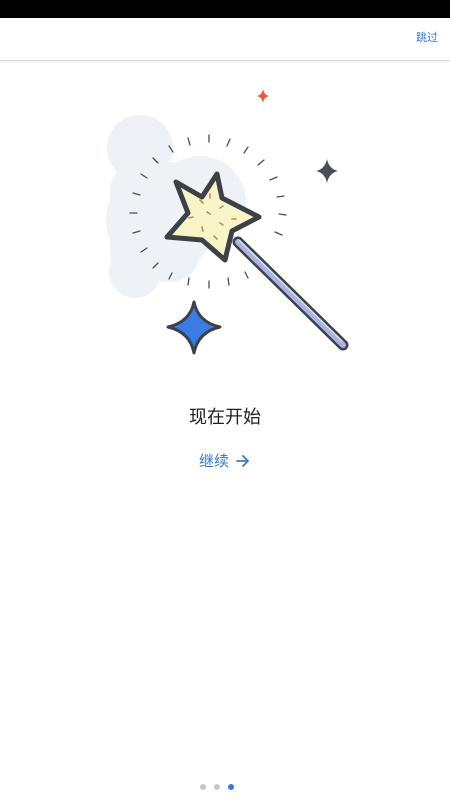  Describe the element at coordinates (242, 461) in the screenshot. I see `arrow-right-icon` at that location.